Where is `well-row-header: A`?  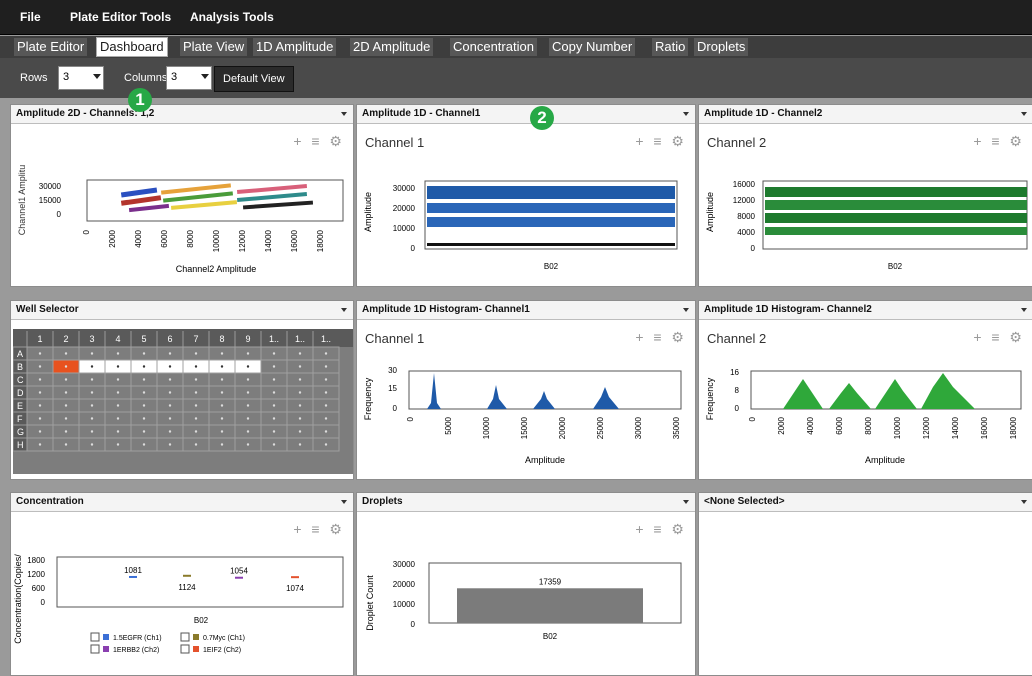 well-row-header: A is located at coordinates (20, 354).